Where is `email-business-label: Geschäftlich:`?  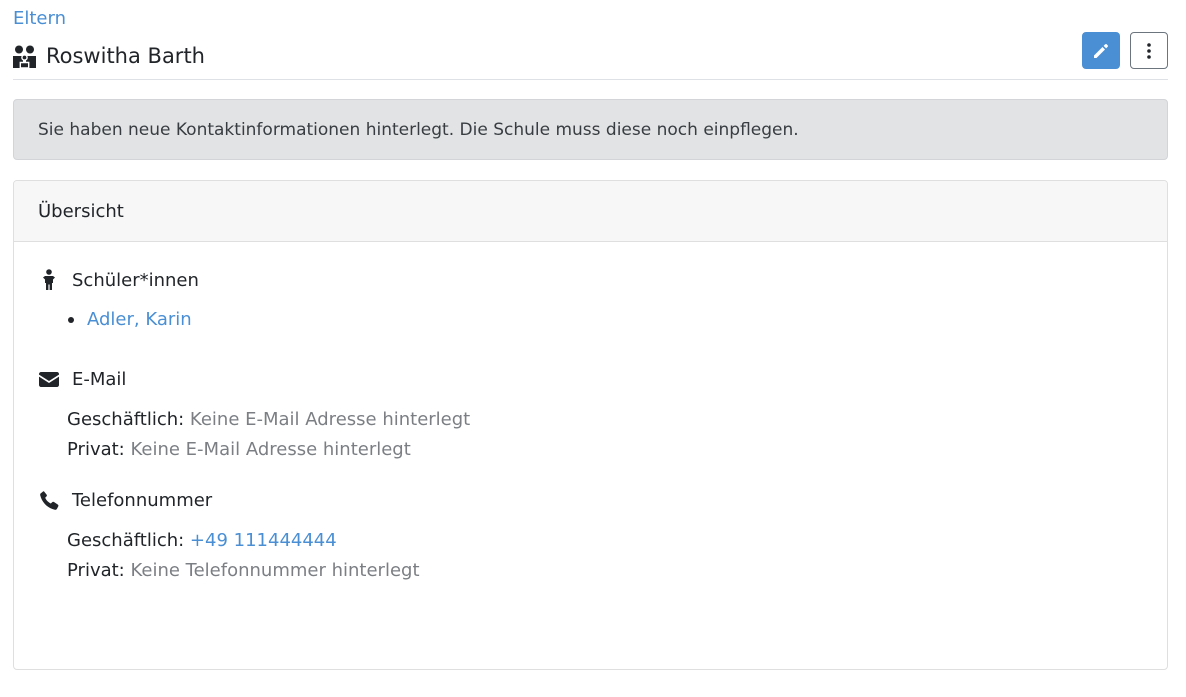 email-business-label: Geschäftlich: is located at coordinates (126, 419).